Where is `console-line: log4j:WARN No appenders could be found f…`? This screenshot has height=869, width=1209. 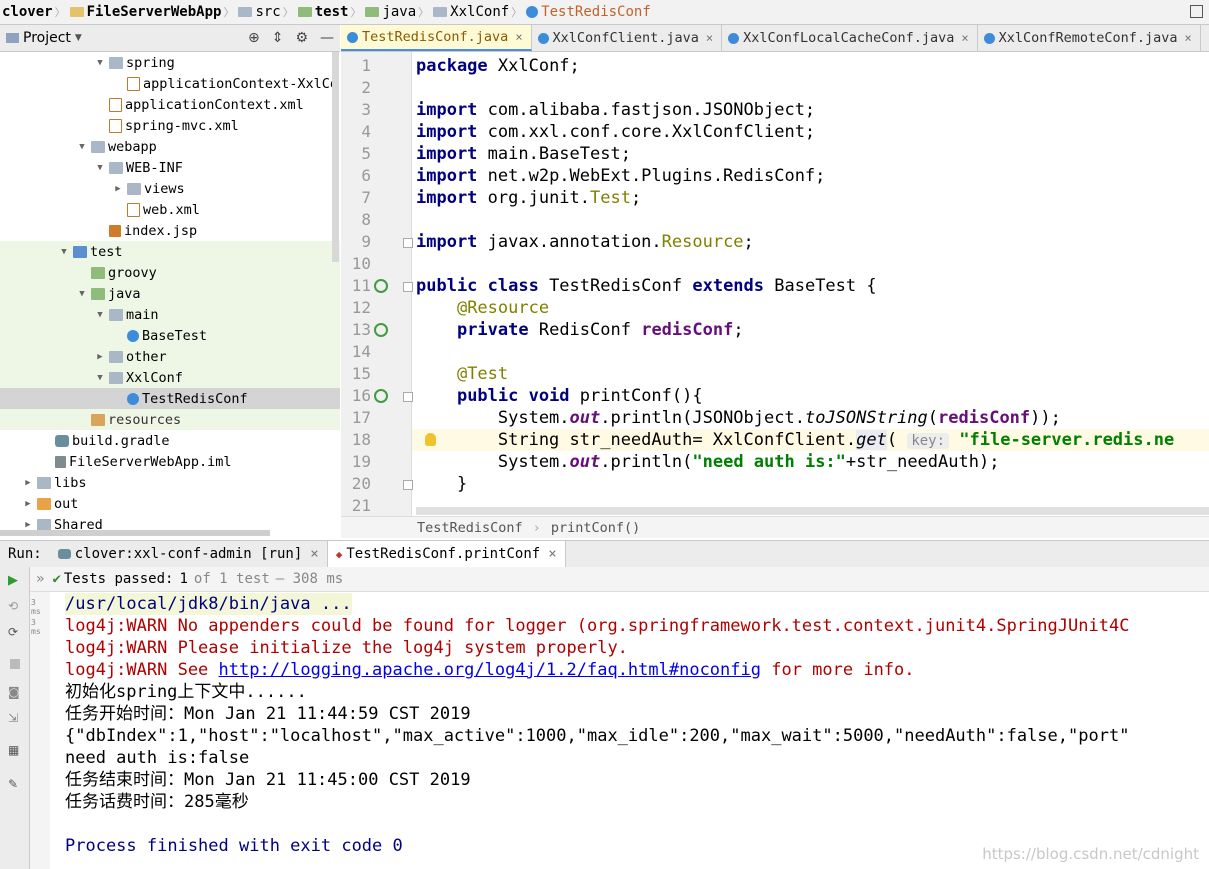
console-line: log4j:WARN No appenders could be found f… is located at coordinates (597, 626).